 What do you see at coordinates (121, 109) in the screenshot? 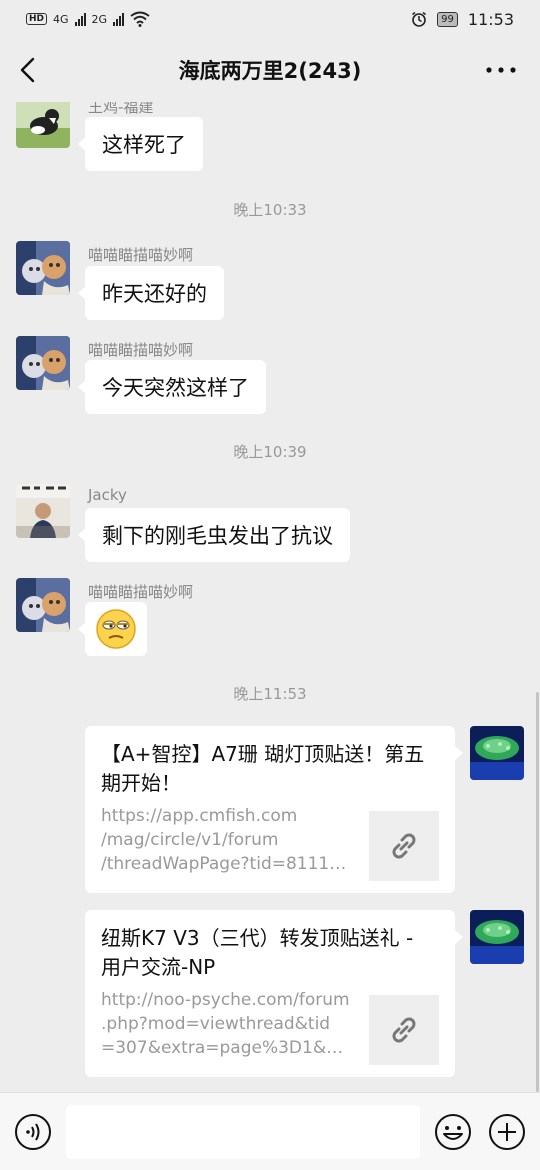
I see `sender-name: 王鸡-福建` at bounding box center [121, 109].